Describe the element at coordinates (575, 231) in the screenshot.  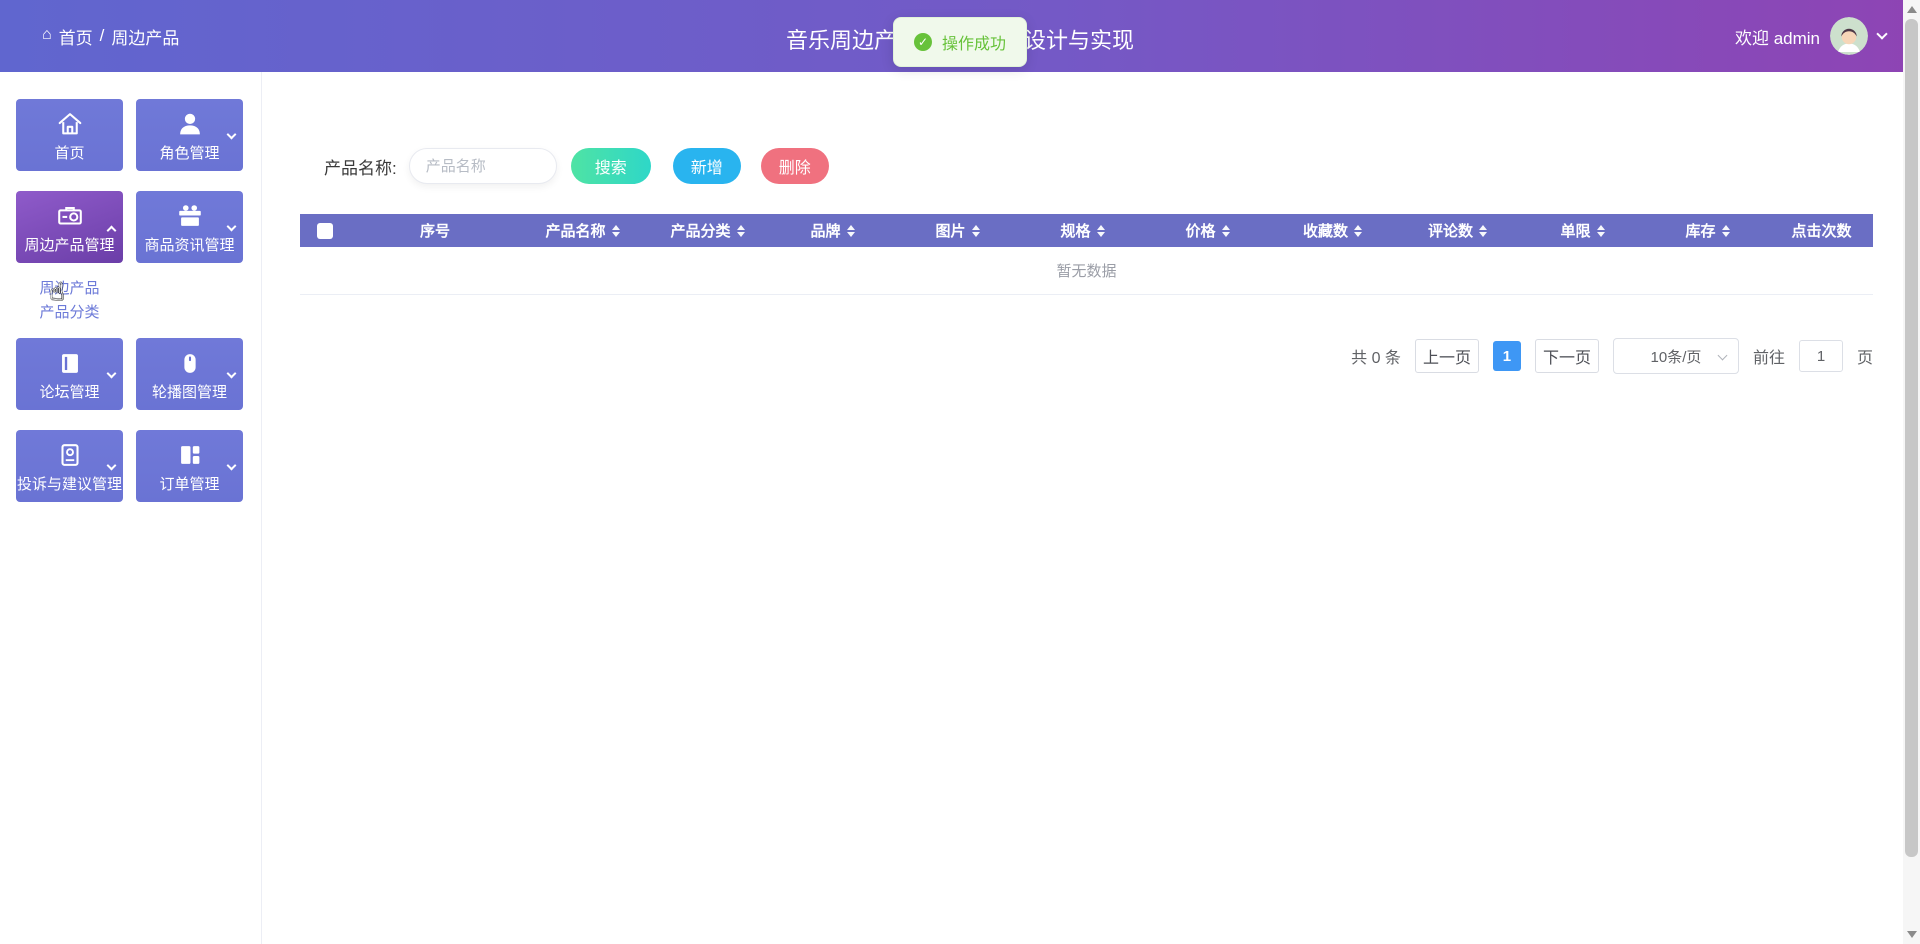
I see `col-label: 产品名称` at that location.